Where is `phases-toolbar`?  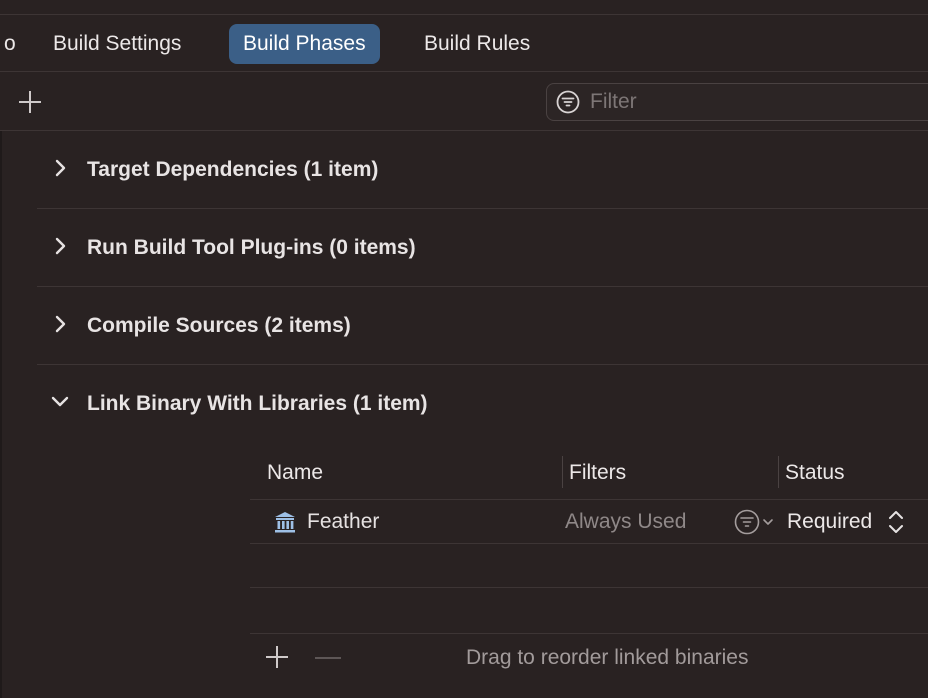
phases-toolbar is located at coordinates (464, 101).